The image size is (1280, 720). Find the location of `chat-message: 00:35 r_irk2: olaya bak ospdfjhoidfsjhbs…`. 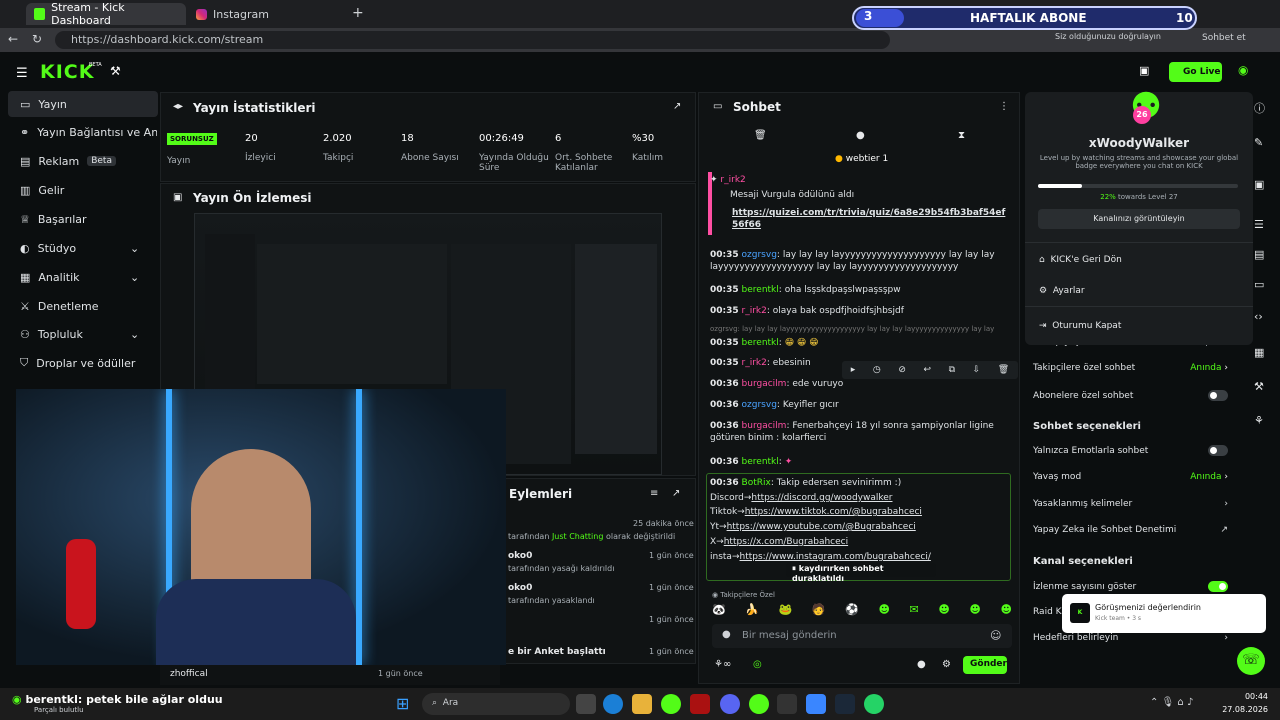

chat-message: 00:35 r_irk2: olaya bak ospdfjhoidfsjhbs… is located at coordinates (807, 311).